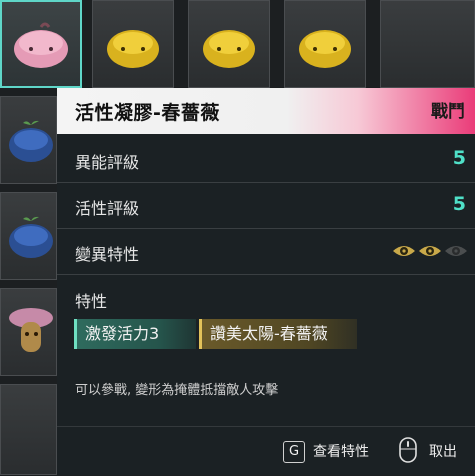  I want to click on keyboard-g-icon: G, so click(294, 452).